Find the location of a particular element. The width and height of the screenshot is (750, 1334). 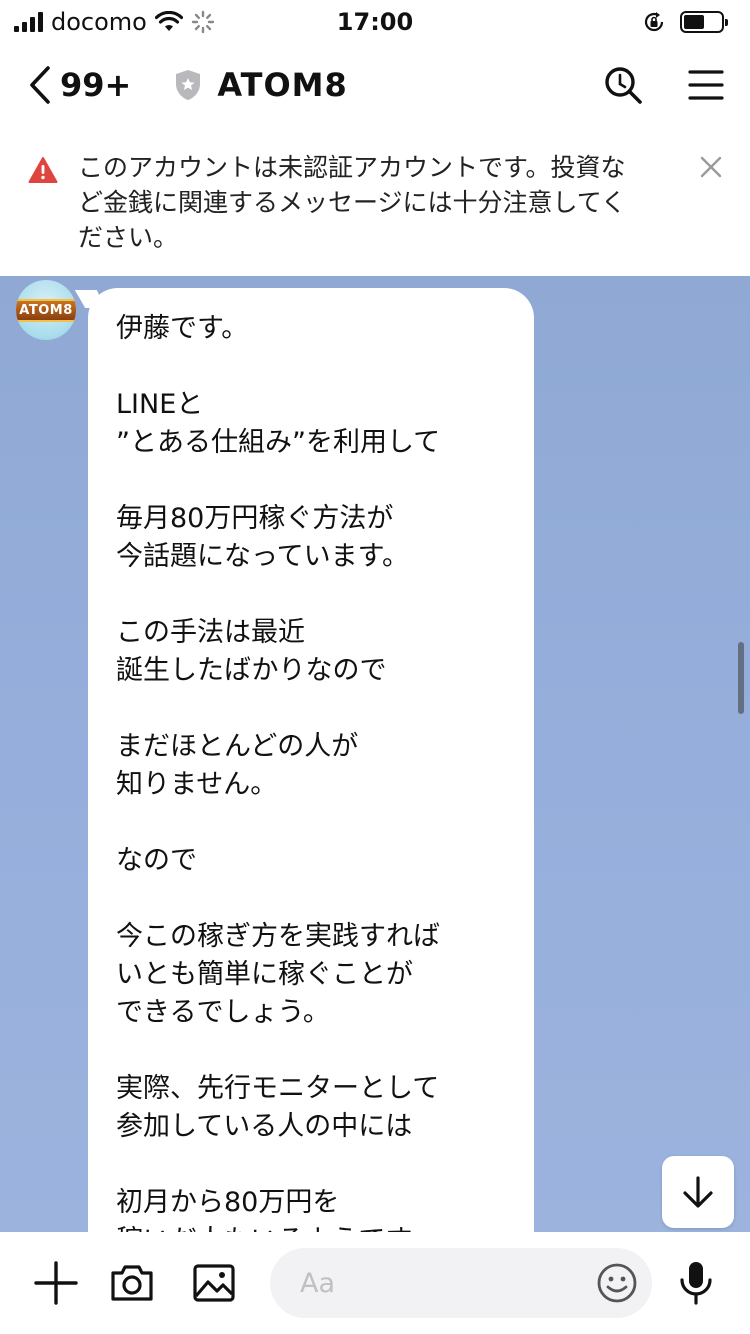

message-input-placeholder: Aa is located at coordinates (318, 1283).